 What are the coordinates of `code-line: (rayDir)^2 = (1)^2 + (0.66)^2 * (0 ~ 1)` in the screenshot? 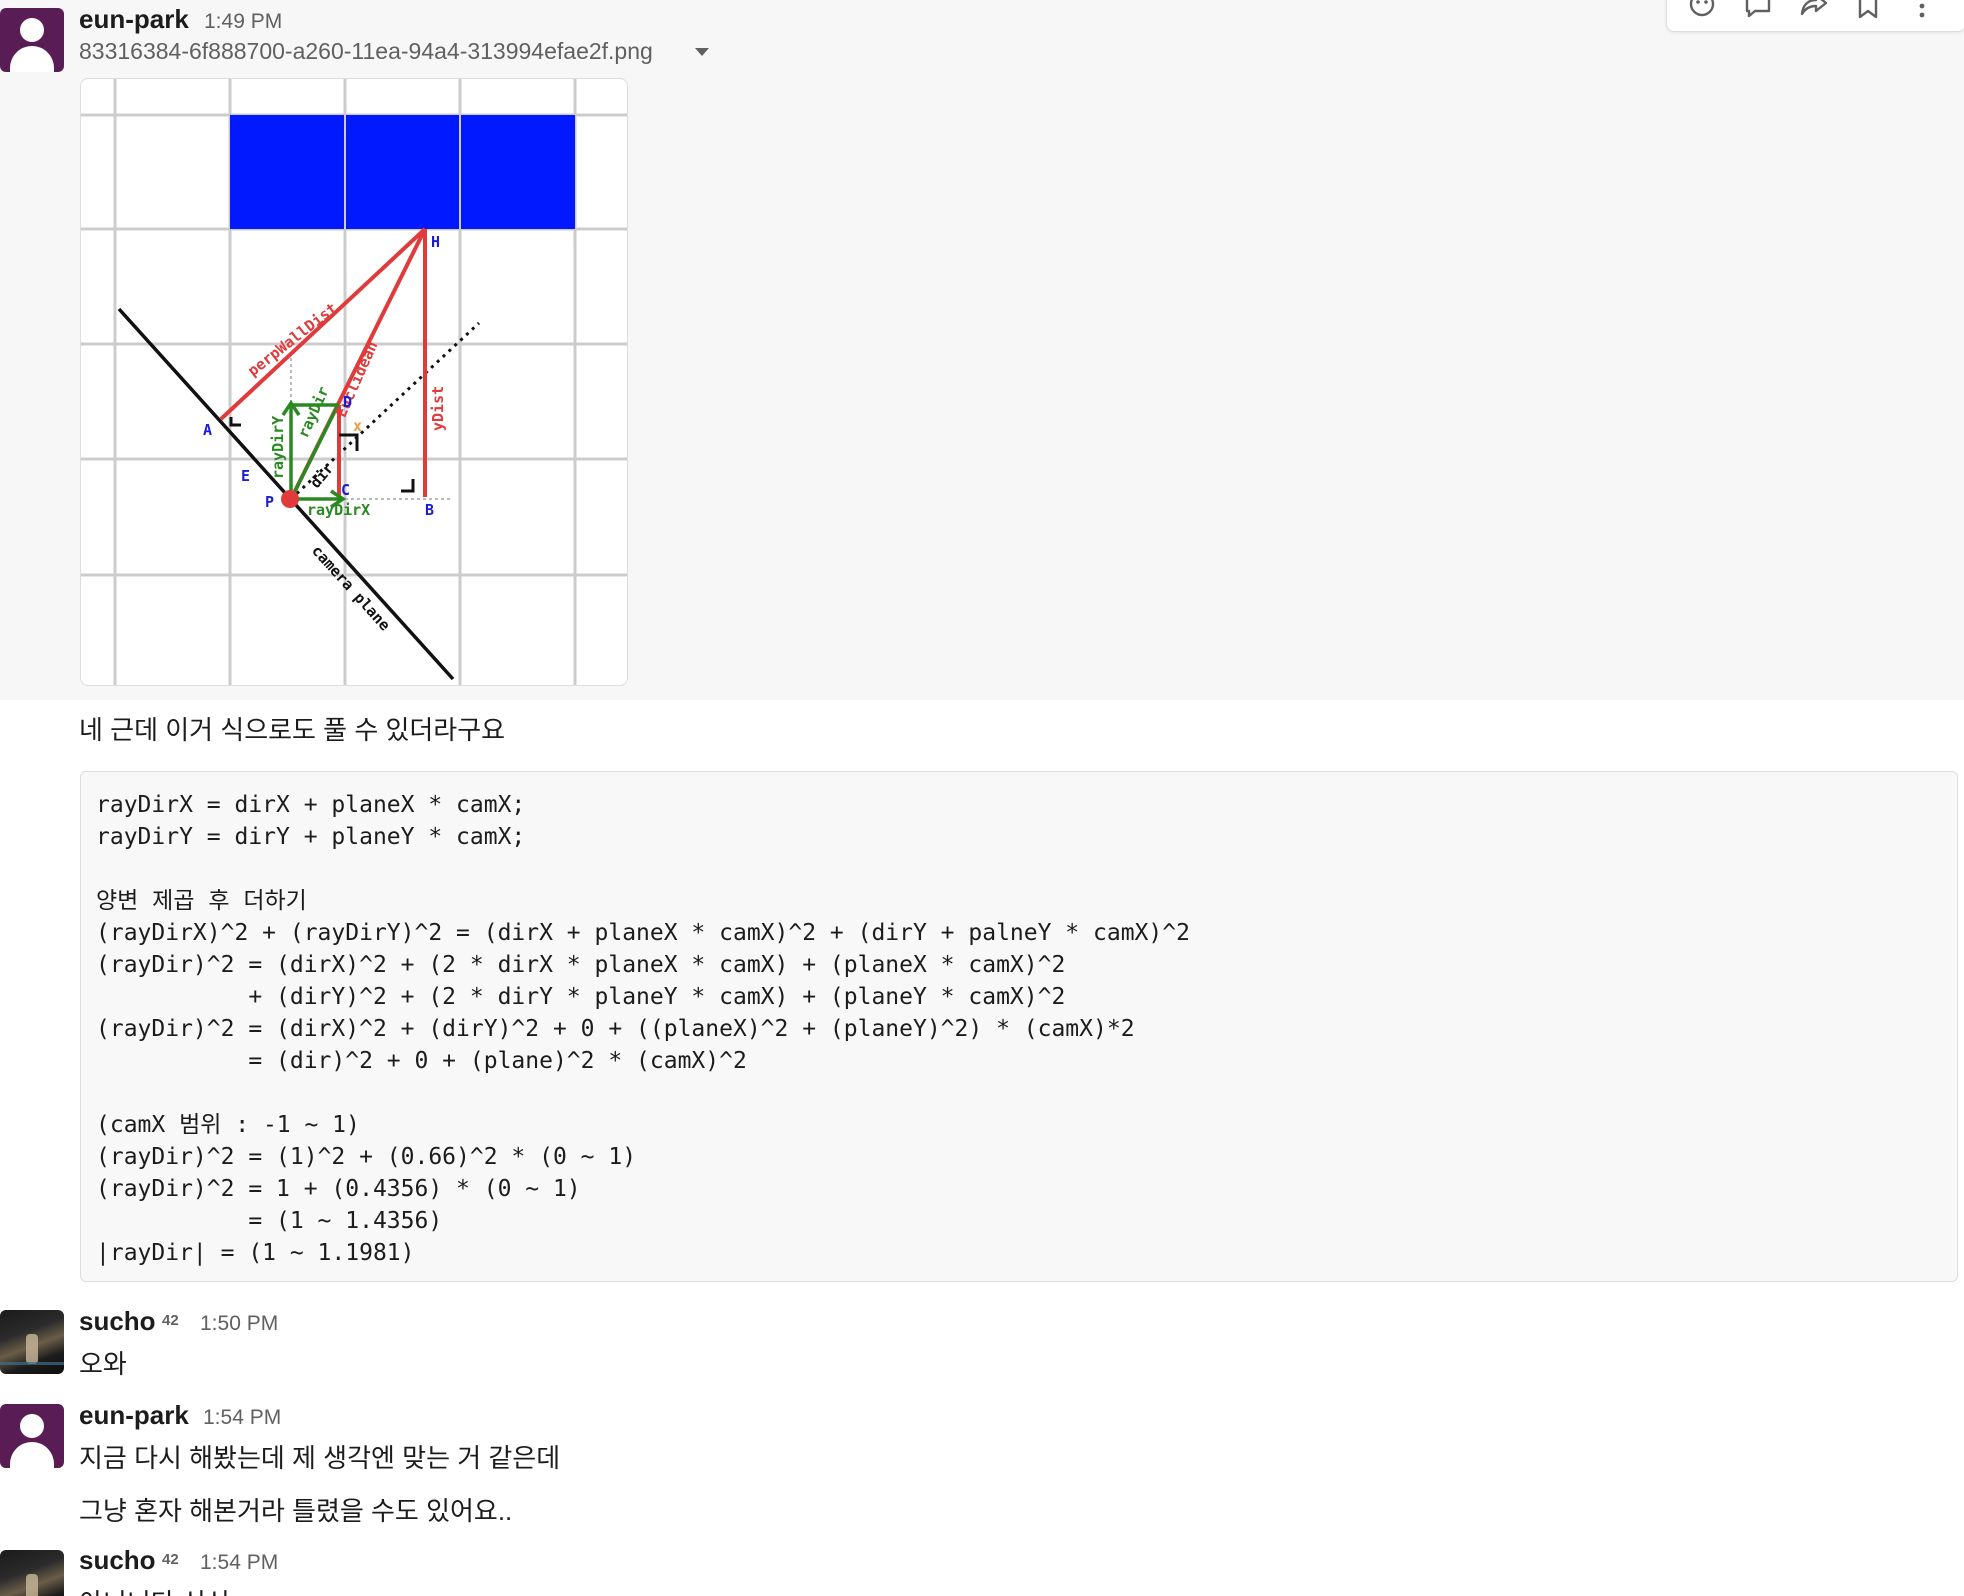 It's located at (366, 1157).